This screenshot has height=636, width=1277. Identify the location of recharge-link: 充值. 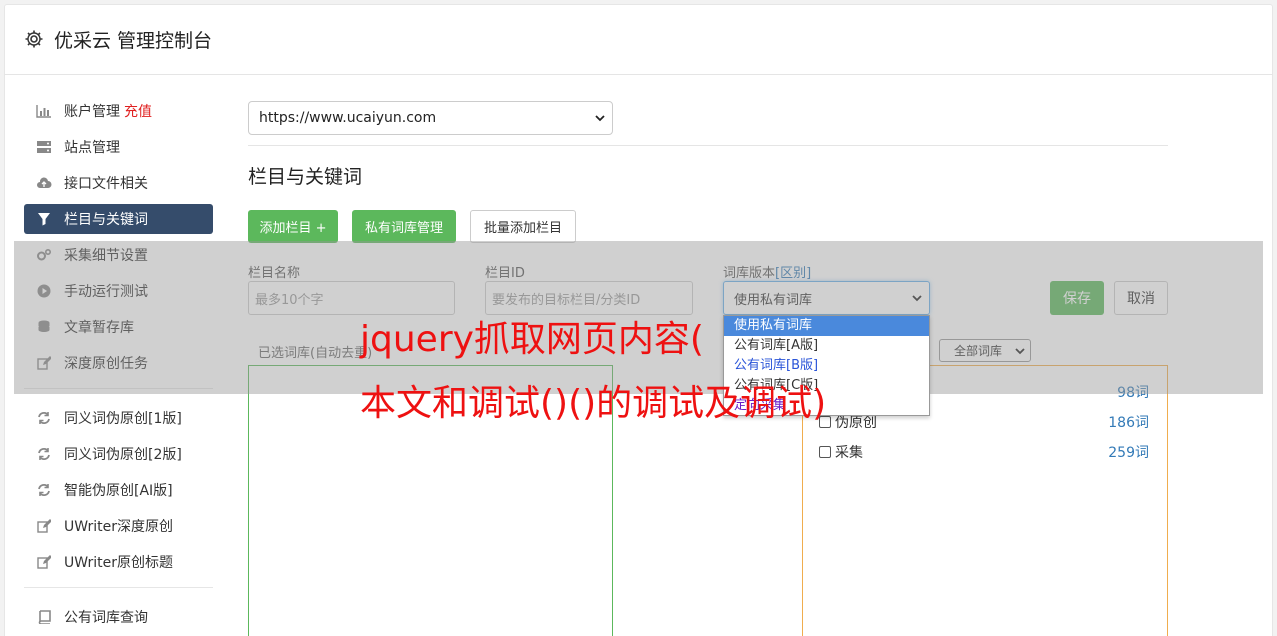
(138, 111).